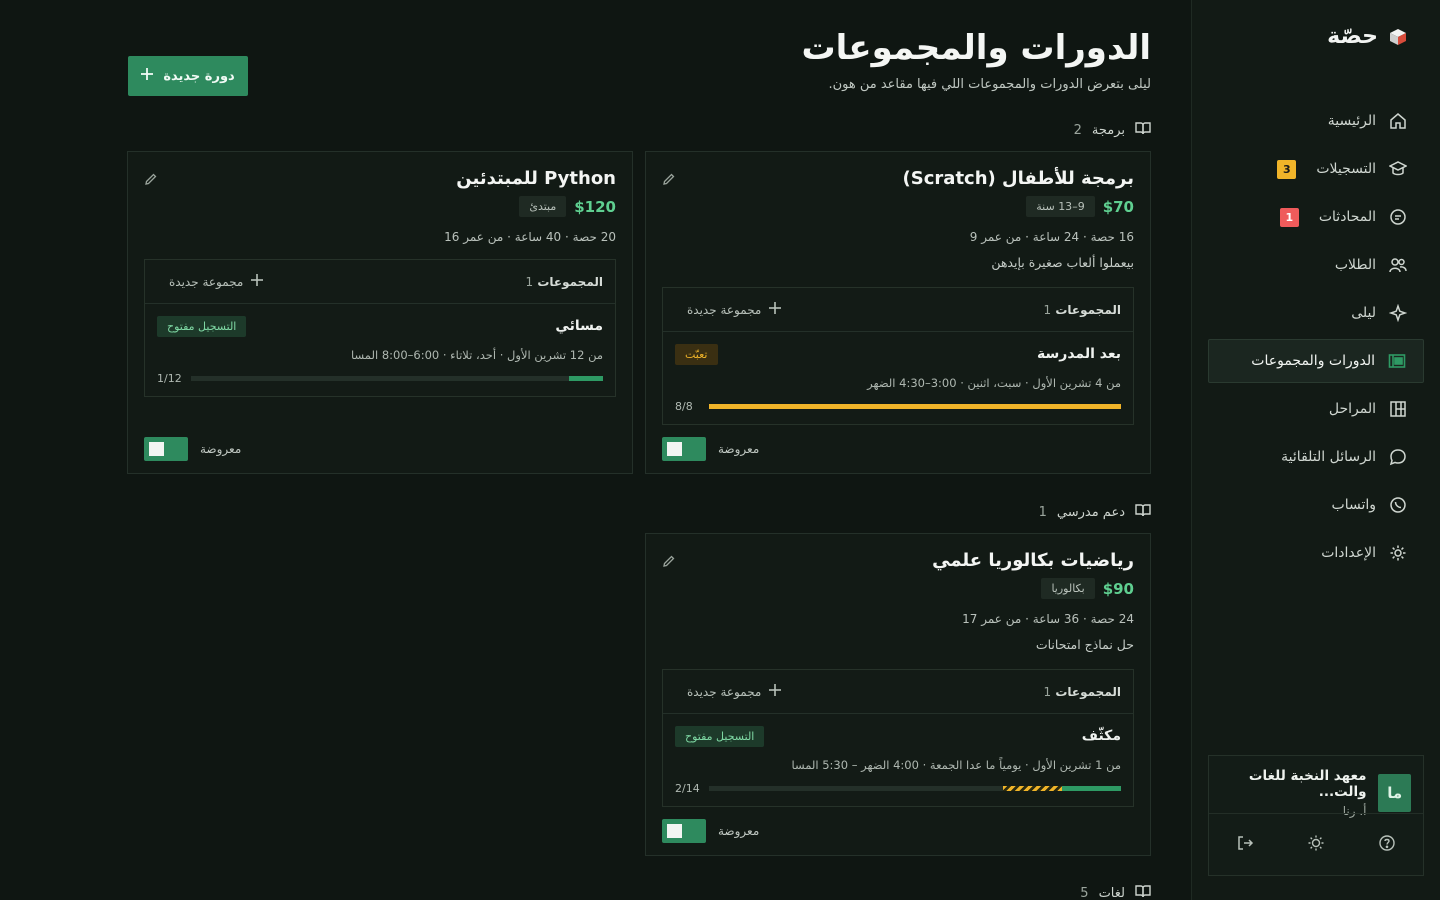  What do you see at coordinates (1042, 512) in the screenshot?
I see `section-count: 1` at bounding box center [1042, 512].